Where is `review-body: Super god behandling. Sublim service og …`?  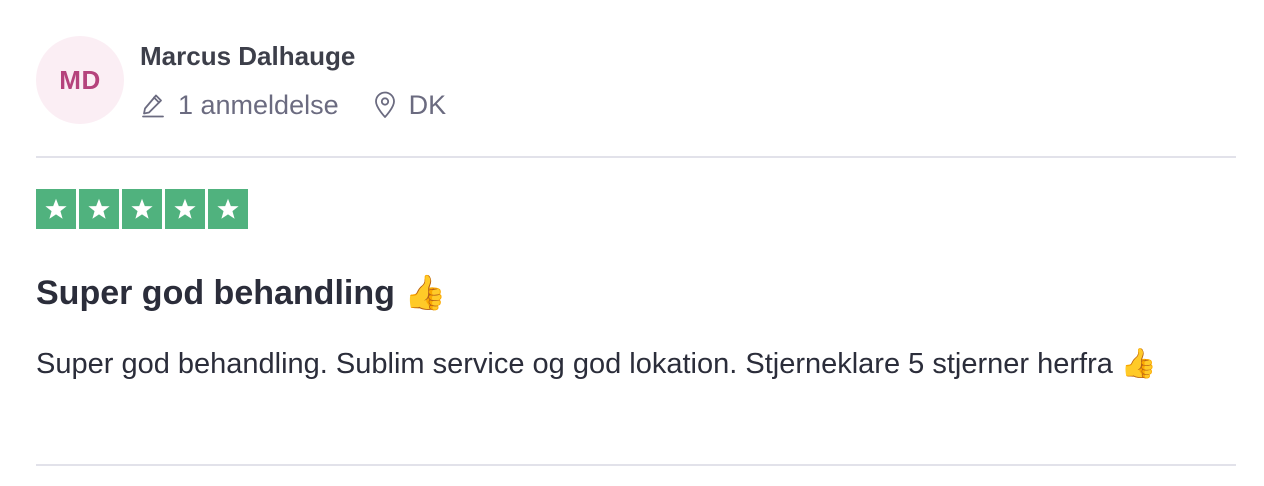
review-body: Super god behandling. Sublim service og … is located at coordinates (597, 364).